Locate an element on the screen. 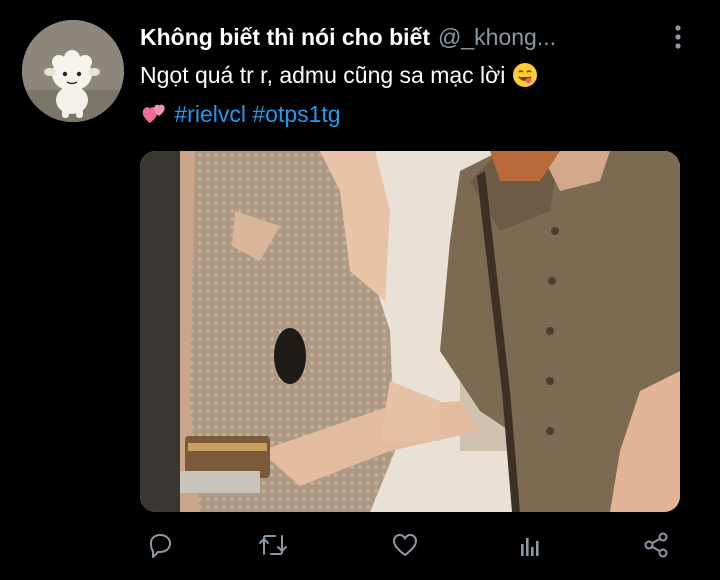 This screenshot has width=720, height=580. tweet-actions is located at coordinates (410, 545).